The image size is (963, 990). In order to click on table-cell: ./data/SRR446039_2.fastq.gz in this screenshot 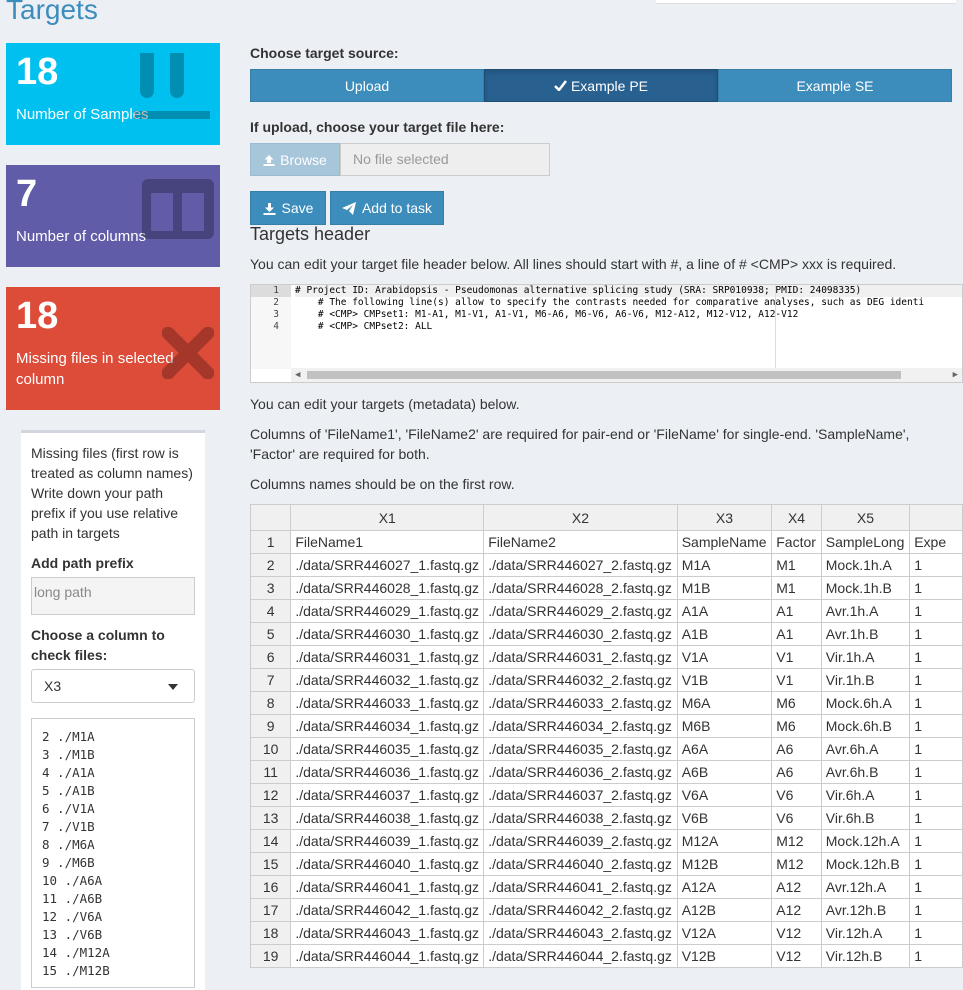, I will do `click(580, 841)`.